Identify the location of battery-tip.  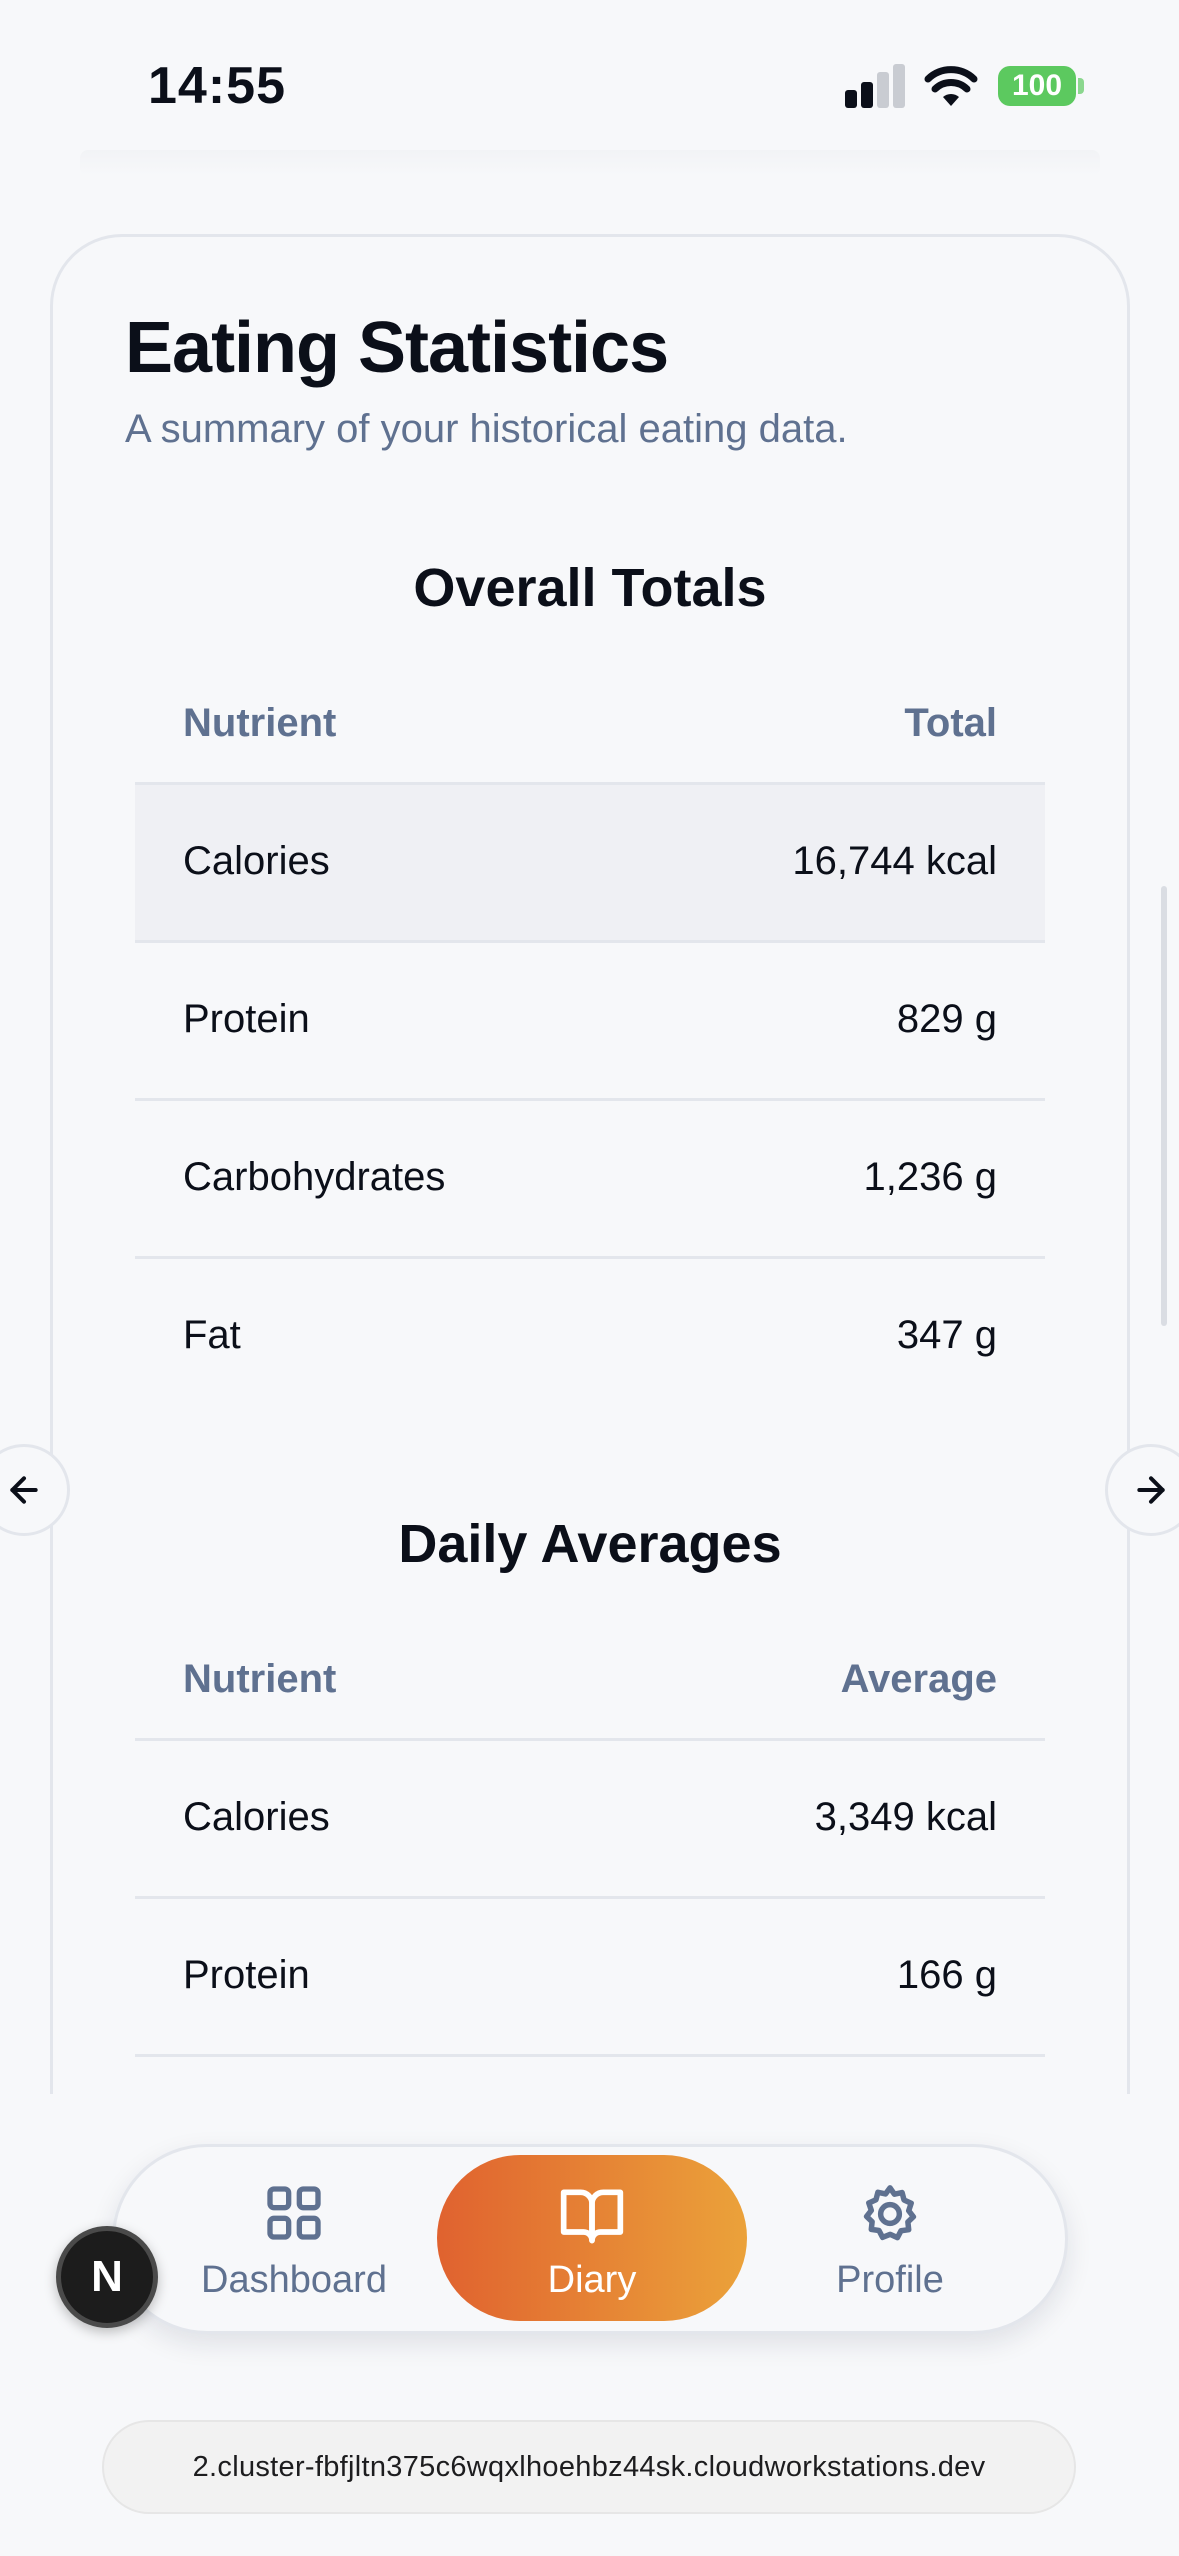
(1081, 86).